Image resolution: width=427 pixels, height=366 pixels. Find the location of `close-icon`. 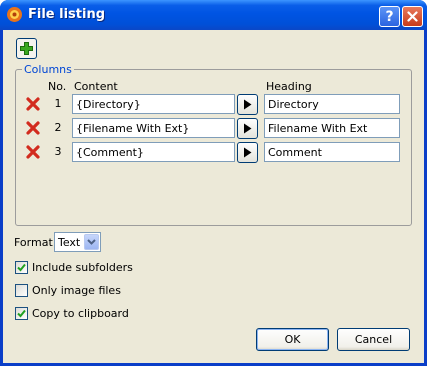

close-icon is located at coordinates (412, 16).